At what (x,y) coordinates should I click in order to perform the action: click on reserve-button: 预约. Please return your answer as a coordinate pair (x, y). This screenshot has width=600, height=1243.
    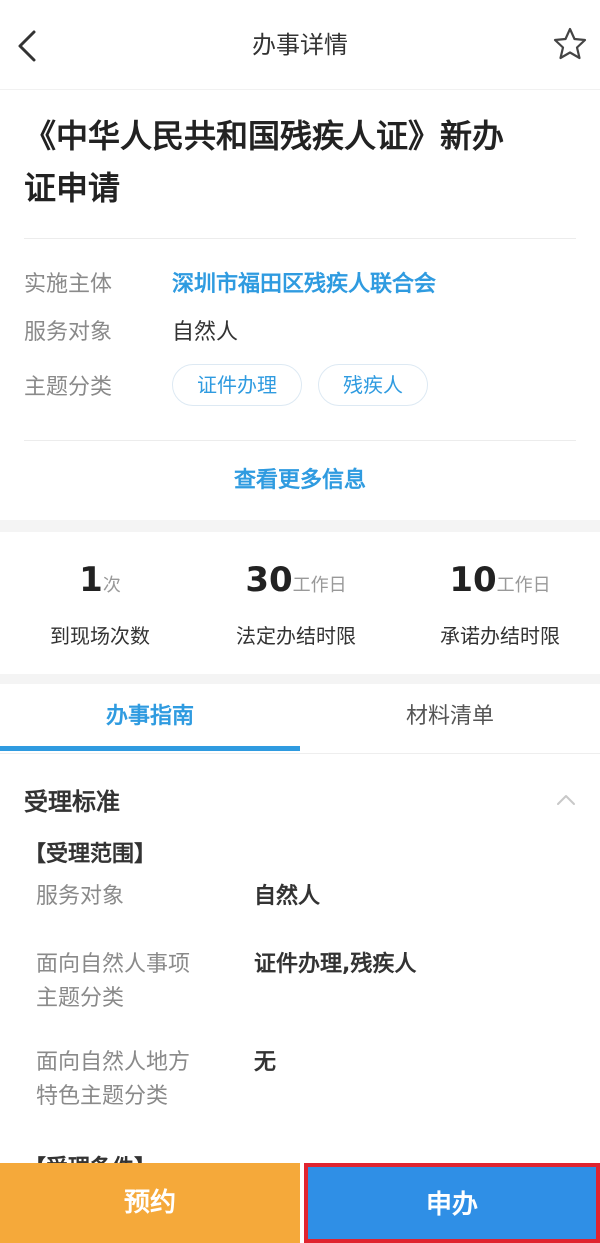
    Looking at the image, I should click on (150, 1203).